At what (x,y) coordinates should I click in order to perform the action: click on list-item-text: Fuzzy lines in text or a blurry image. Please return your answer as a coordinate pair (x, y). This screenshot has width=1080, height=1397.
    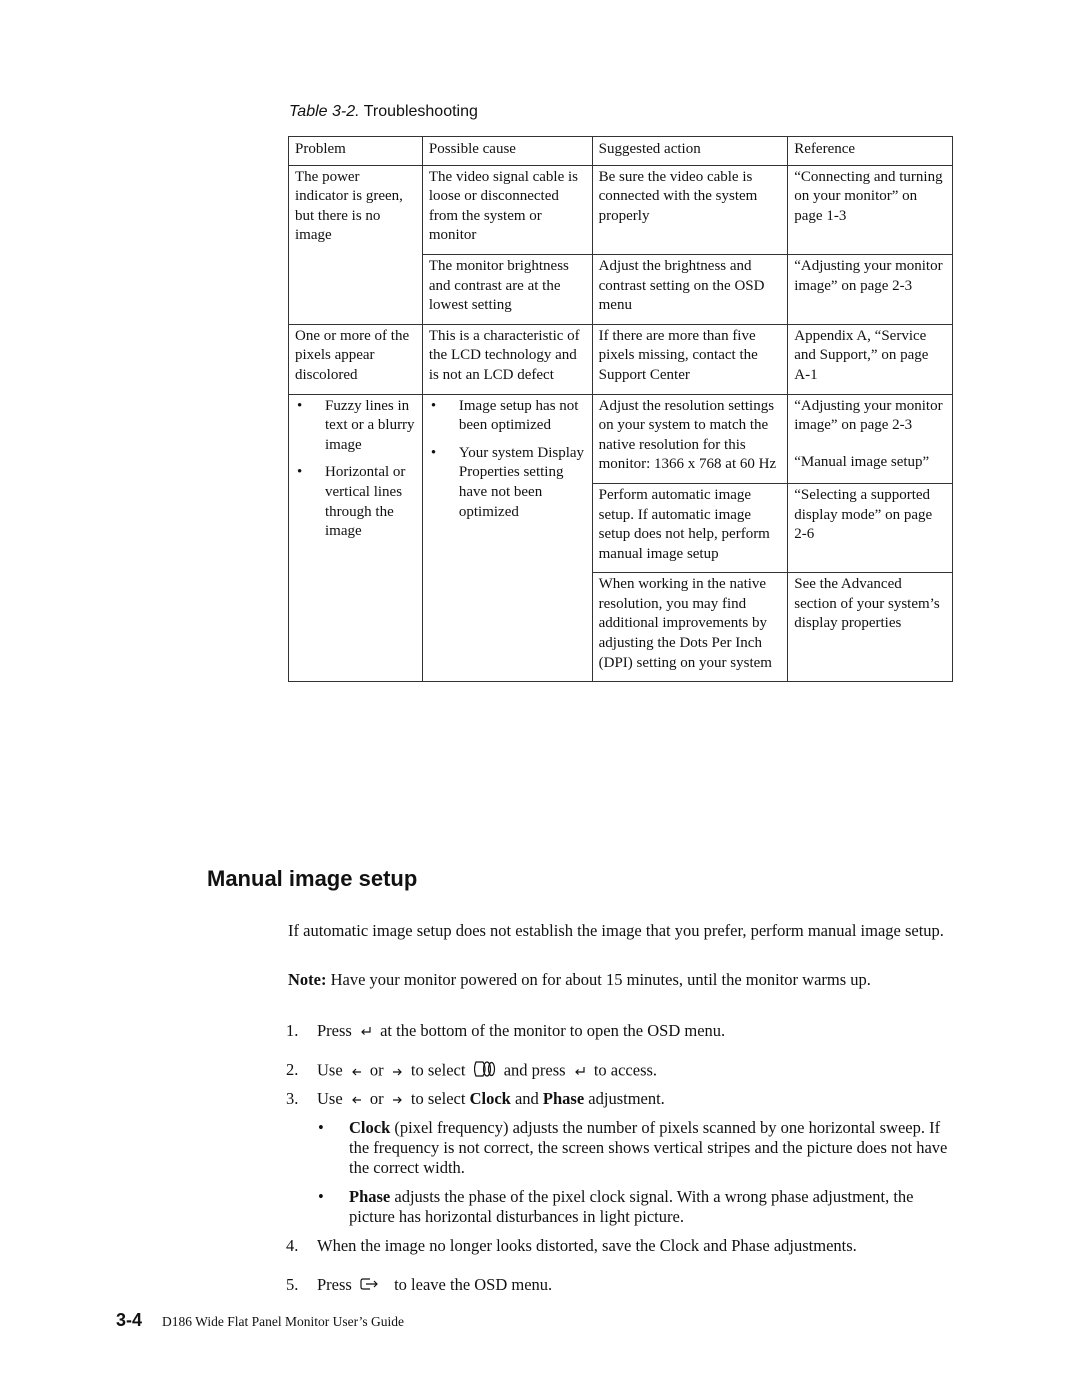
    Looking at the image, I should click on (370, 425).